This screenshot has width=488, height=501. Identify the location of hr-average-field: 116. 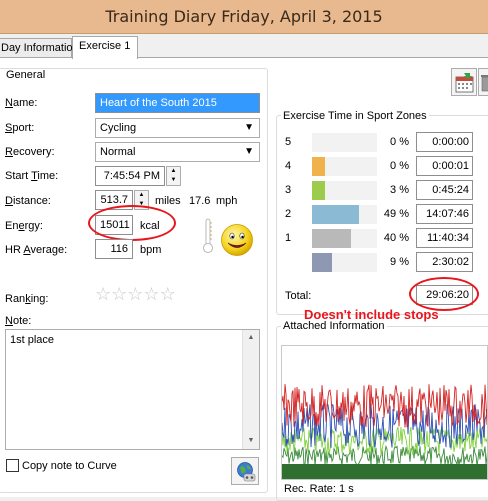
(114, 249).